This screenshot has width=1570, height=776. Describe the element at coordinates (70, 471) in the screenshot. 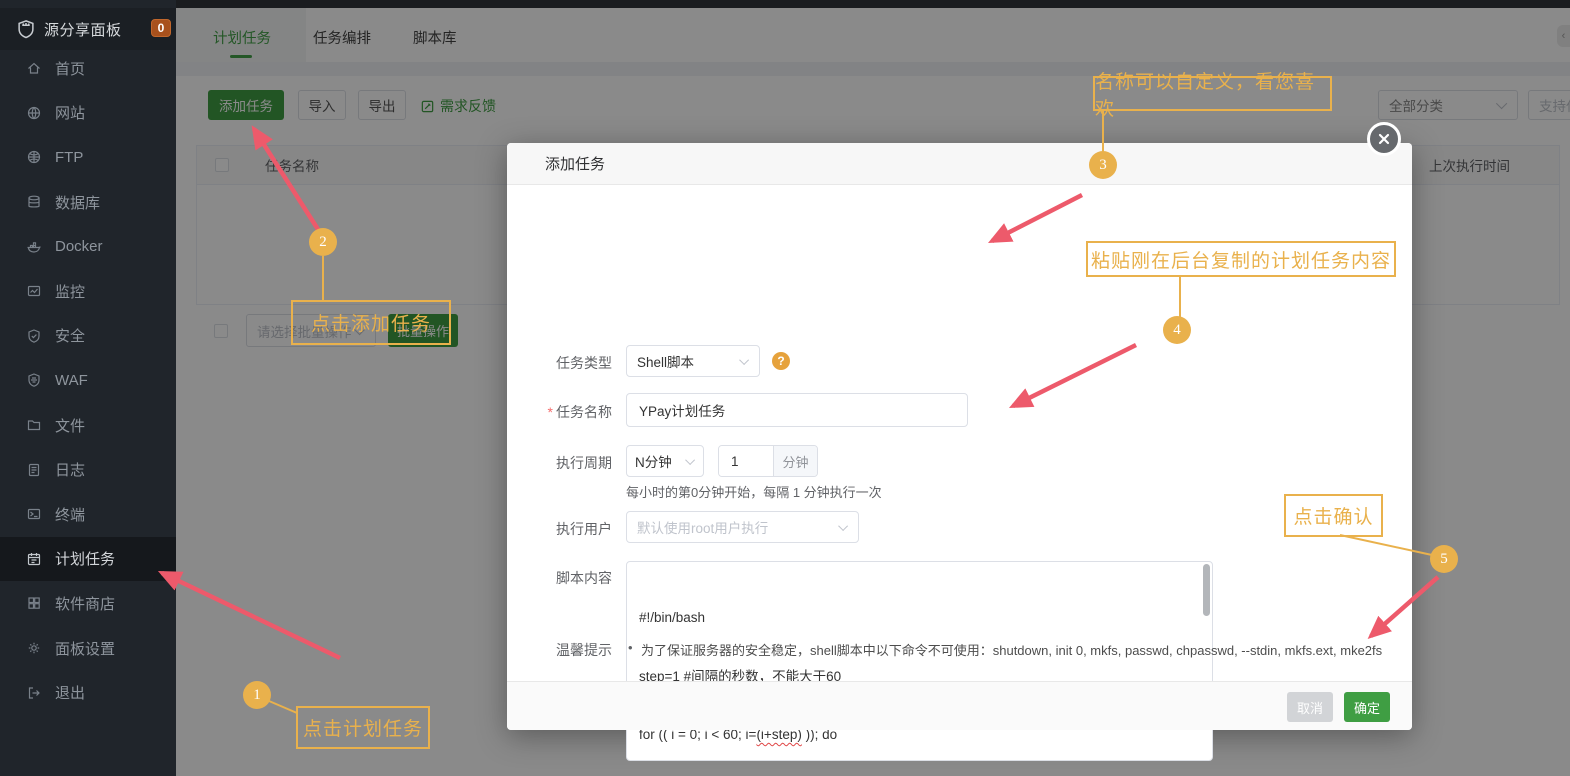

I see `sidebar-item-label: 日志` at that location.